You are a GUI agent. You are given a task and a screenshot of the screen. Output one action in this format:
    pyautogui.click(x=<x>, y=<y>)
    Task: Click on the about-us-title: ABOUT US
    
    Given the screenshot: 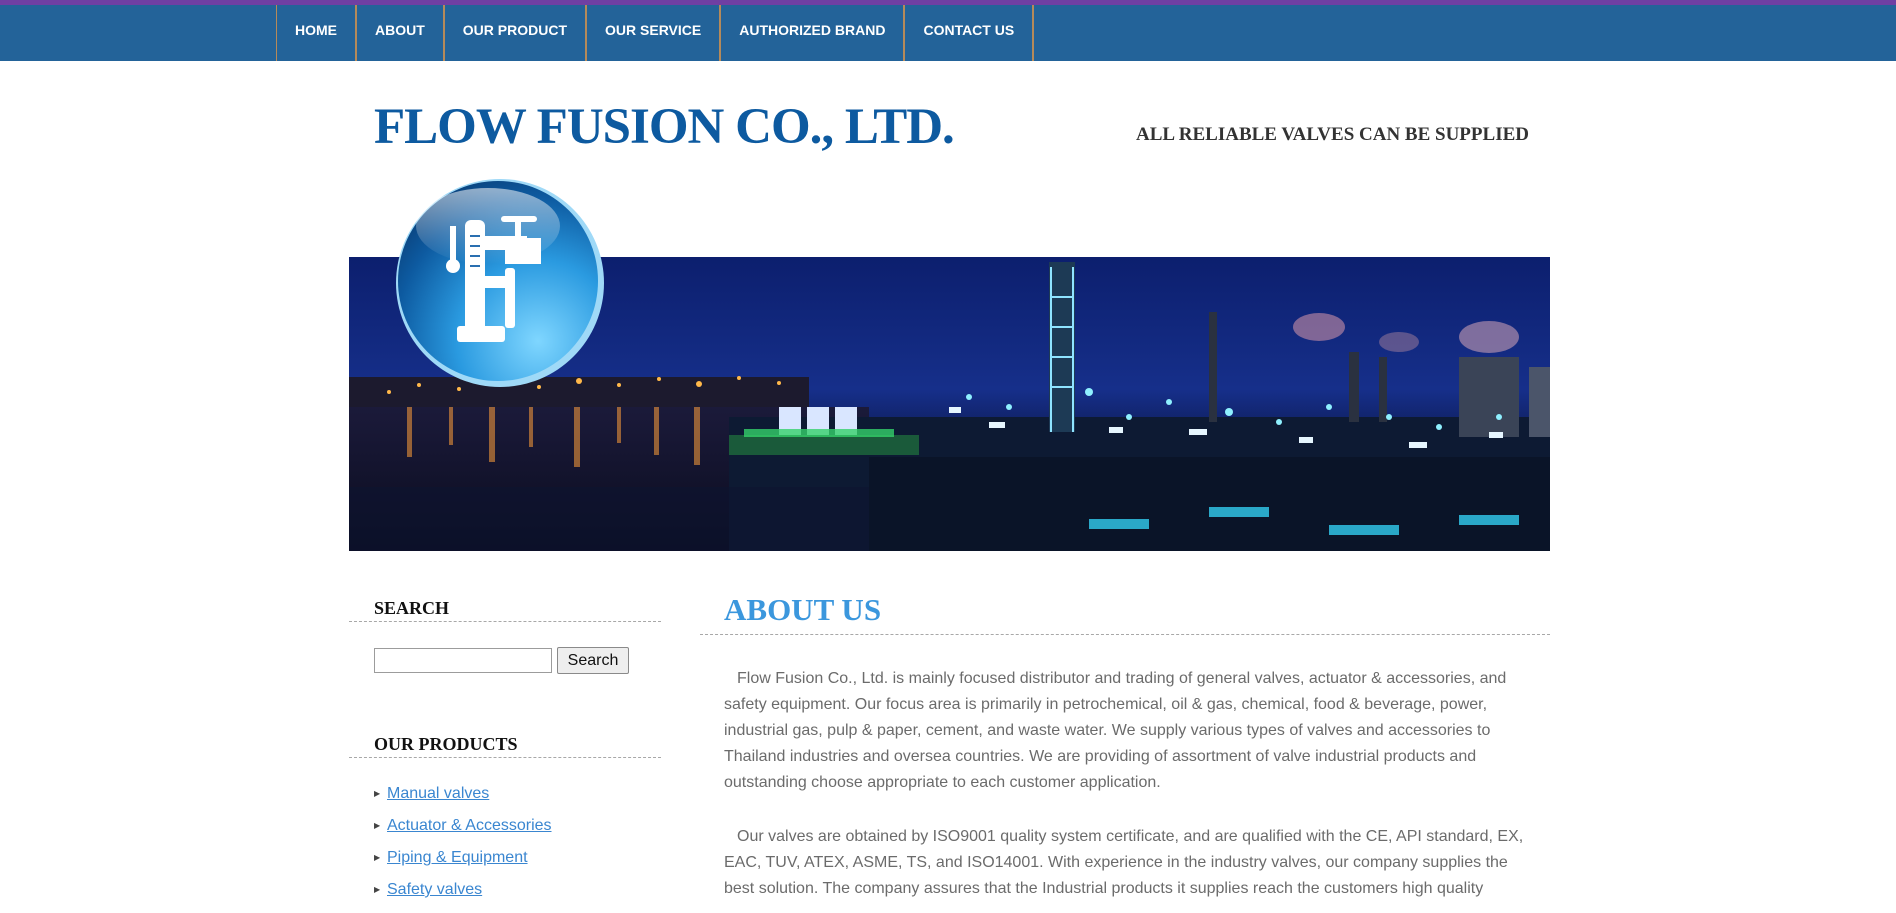 What is the action you would take?
    pyautogui.click(x=803, y=609)
    